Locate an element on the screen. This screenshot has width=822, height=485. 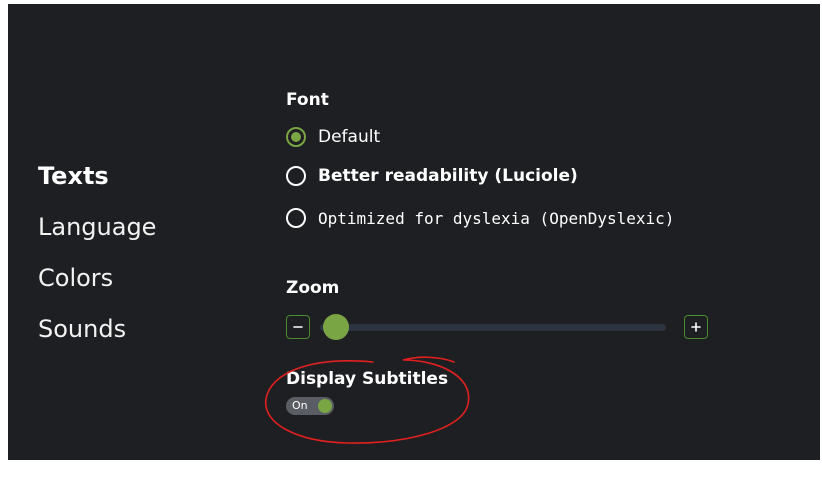
zoom-control is located at coordinates (498, 327).